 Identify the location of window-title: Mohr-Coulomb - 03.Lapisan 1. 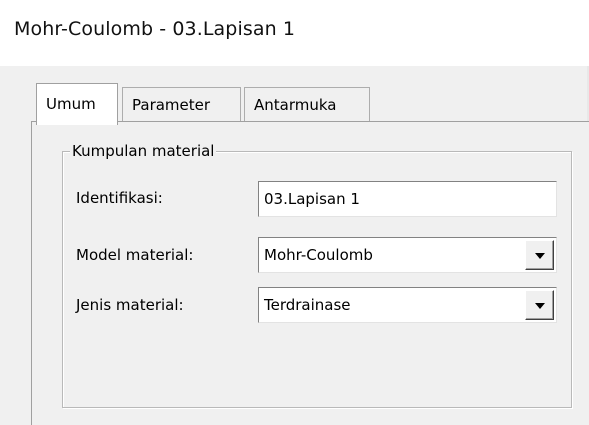
(155, 29).